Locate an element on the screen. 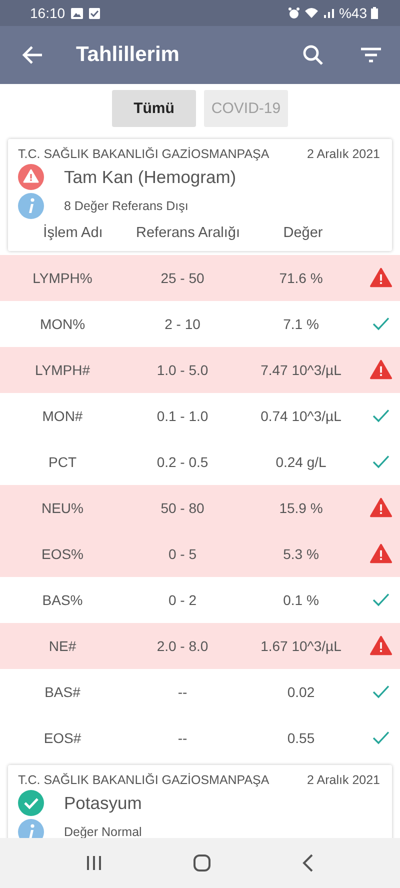 This screenshot has width=400, height=888. result-value: 7.47 10^3/µL is located at coordinates (301, 370).